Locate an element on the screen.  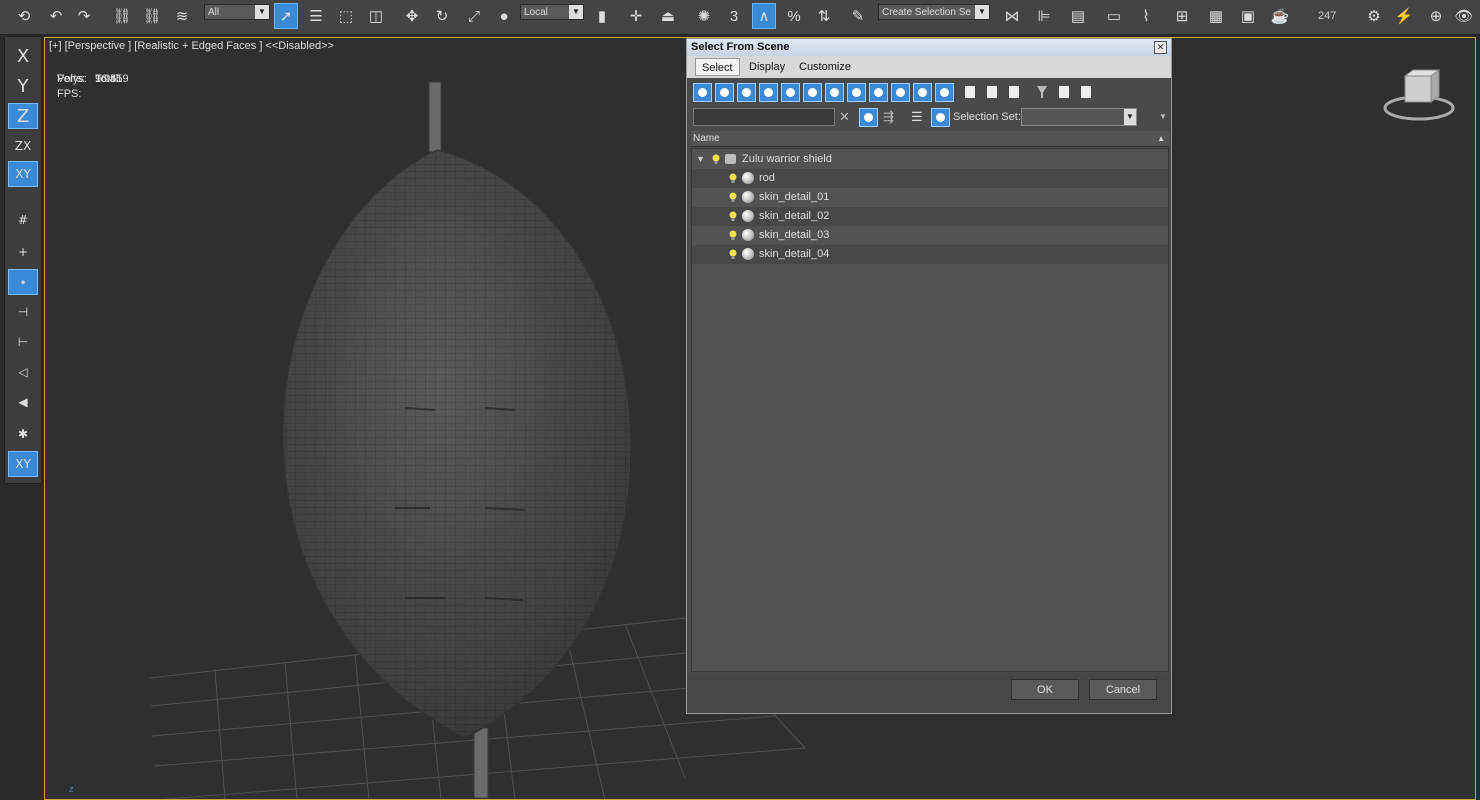
axis-y-button: Y is located at coordinates (23, 86).